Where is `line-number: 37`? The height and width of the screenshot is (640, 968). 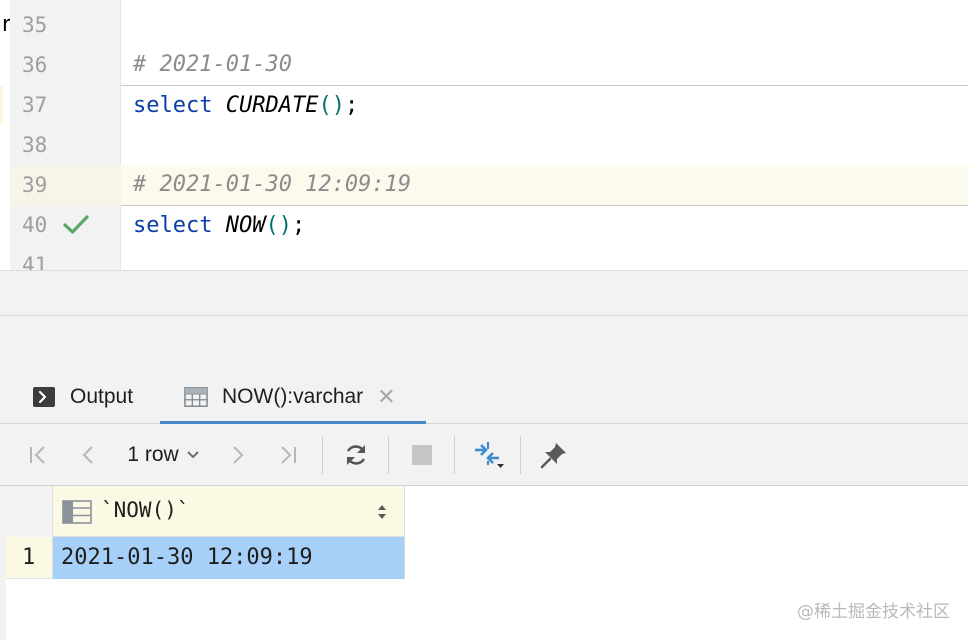 line-number: 37 is located at coordinates (35, 105).